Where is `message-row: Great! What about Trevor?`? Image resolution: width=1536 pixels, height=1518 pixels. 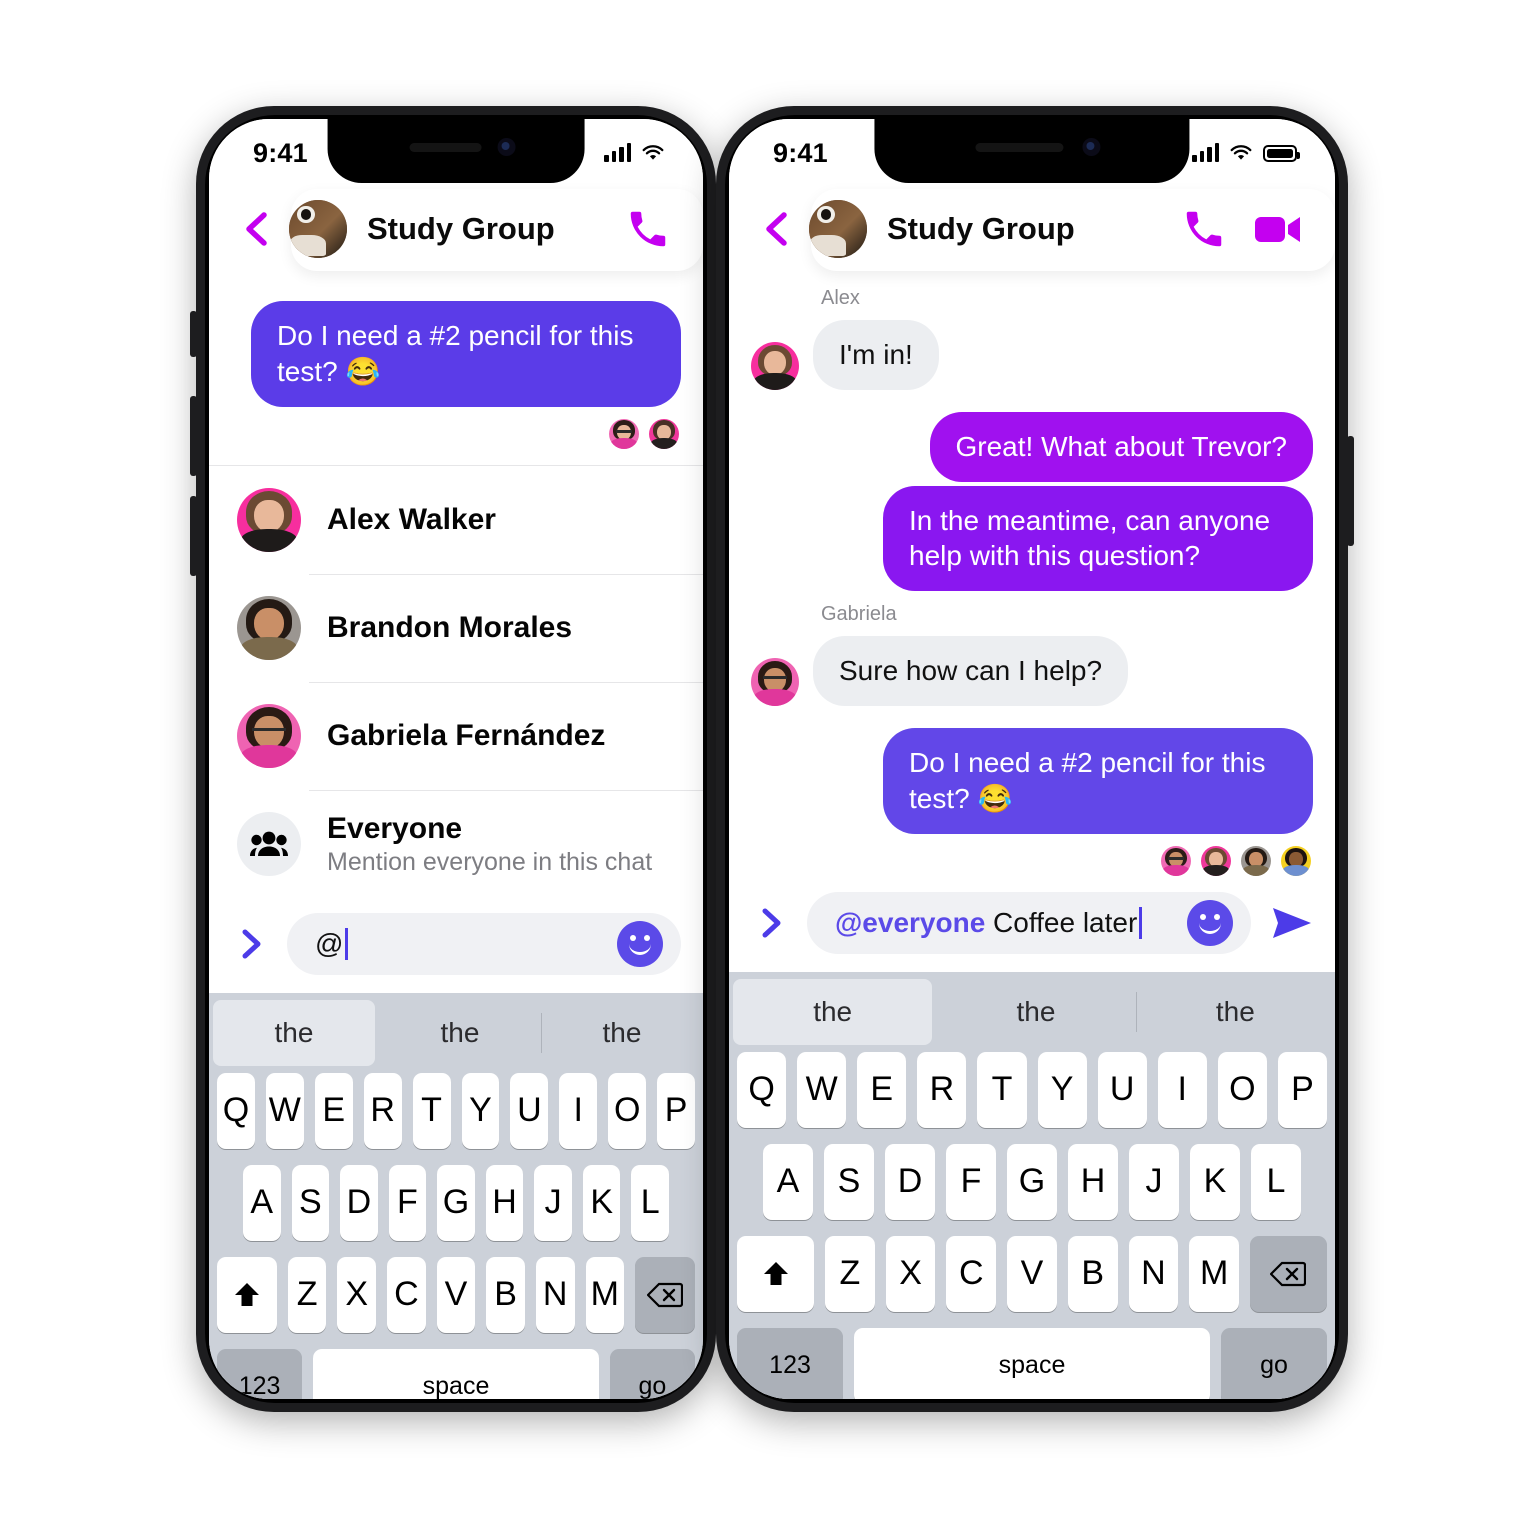
message-row: Great! What about Trevor? is located at coordinates (1032, 446).